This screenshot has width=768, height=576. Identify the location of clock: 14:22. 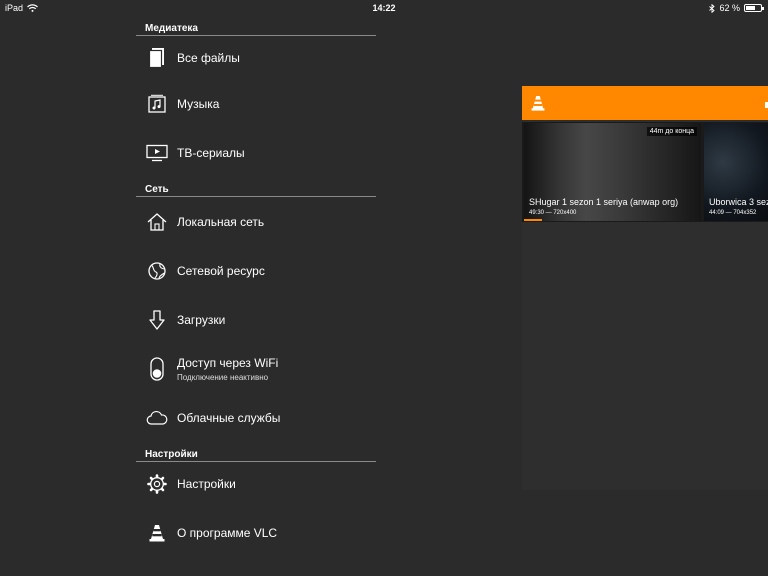
(384, 8).